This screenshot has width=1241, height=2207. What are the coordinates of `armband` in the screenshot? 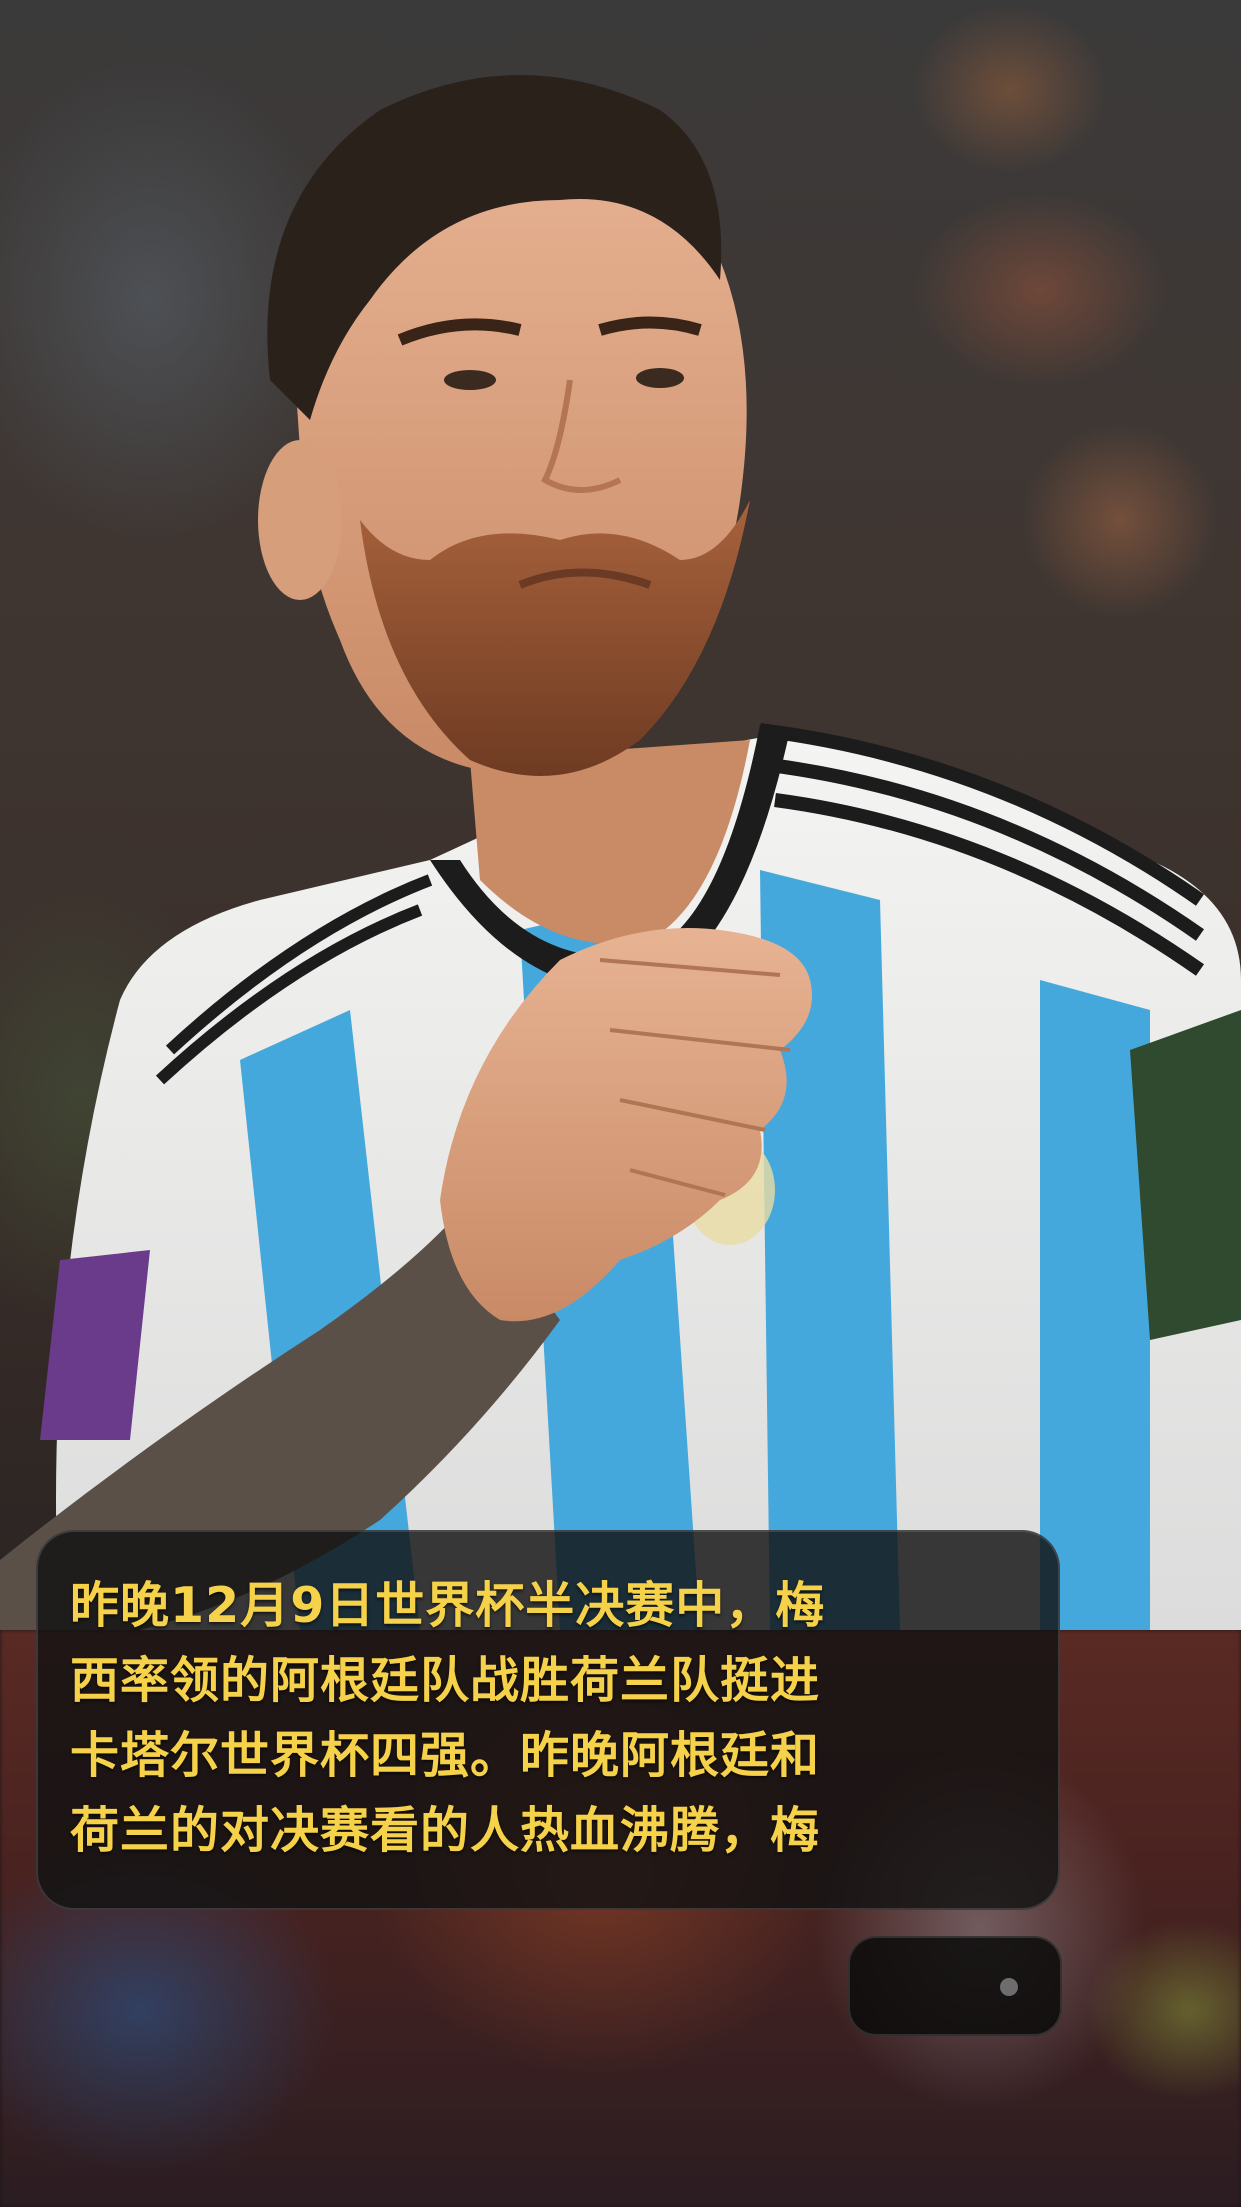 It's located at (1185, 1175).